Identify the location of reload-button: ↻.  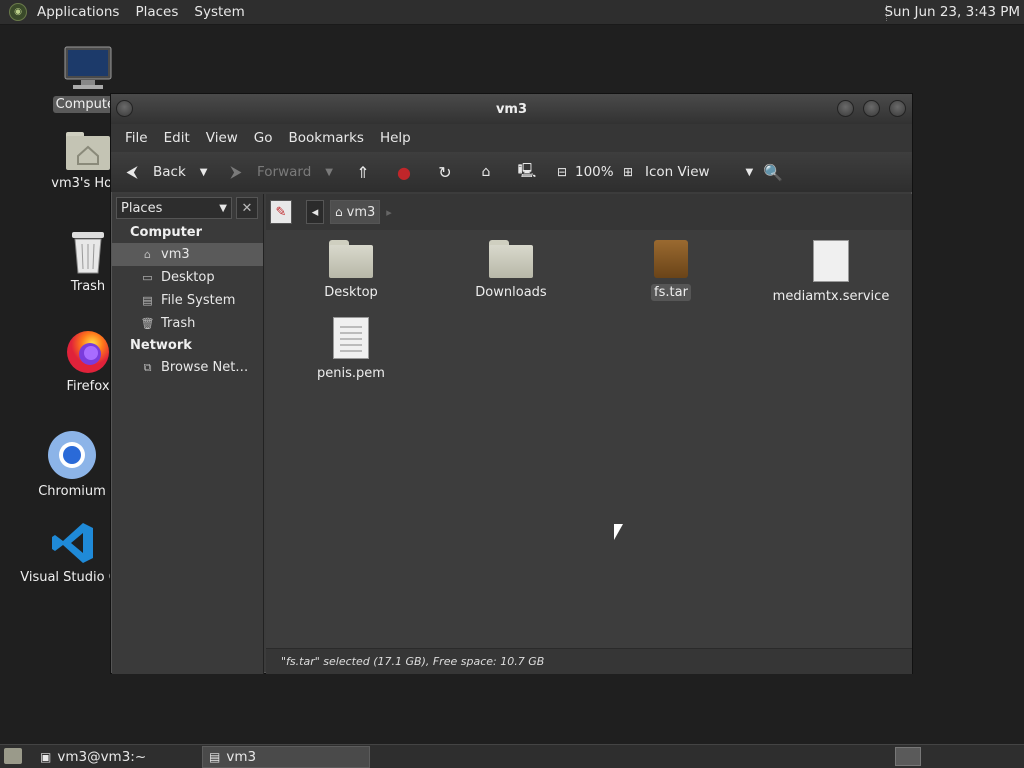
(445, 172).